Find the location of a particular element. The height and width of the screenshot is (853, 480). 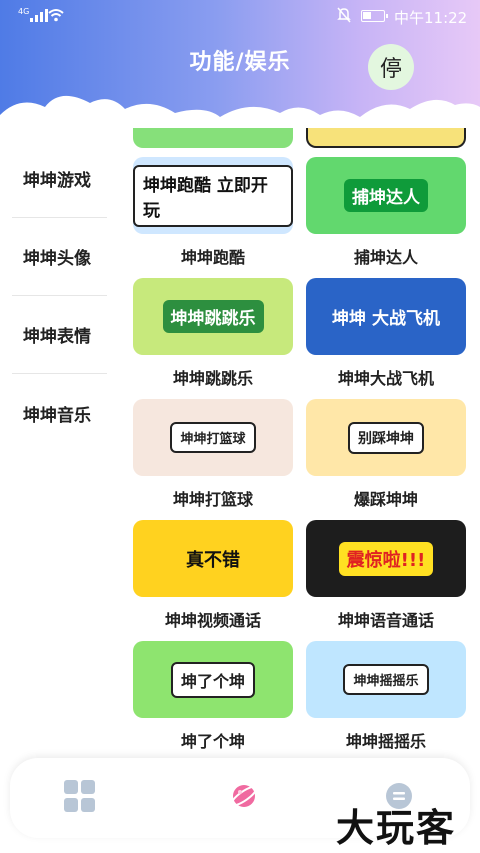

card-caption: 坤坤跑酷 is located at coordinates (212, 257).